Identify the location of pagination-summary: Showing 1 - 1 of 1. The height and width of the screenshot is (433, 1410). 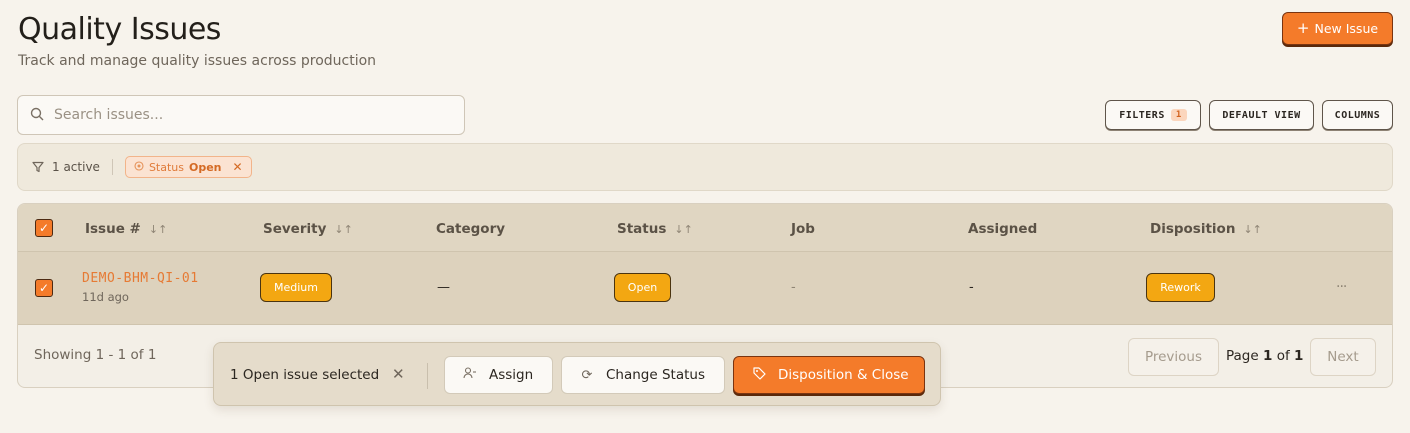
(95, 355).